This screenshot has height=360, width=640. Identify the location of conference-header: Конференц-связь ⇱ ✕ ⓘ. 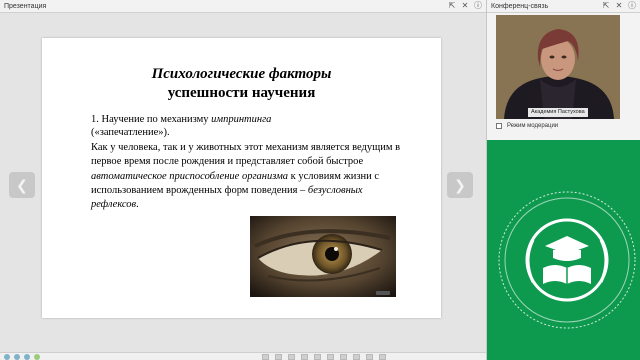
(563, 6).